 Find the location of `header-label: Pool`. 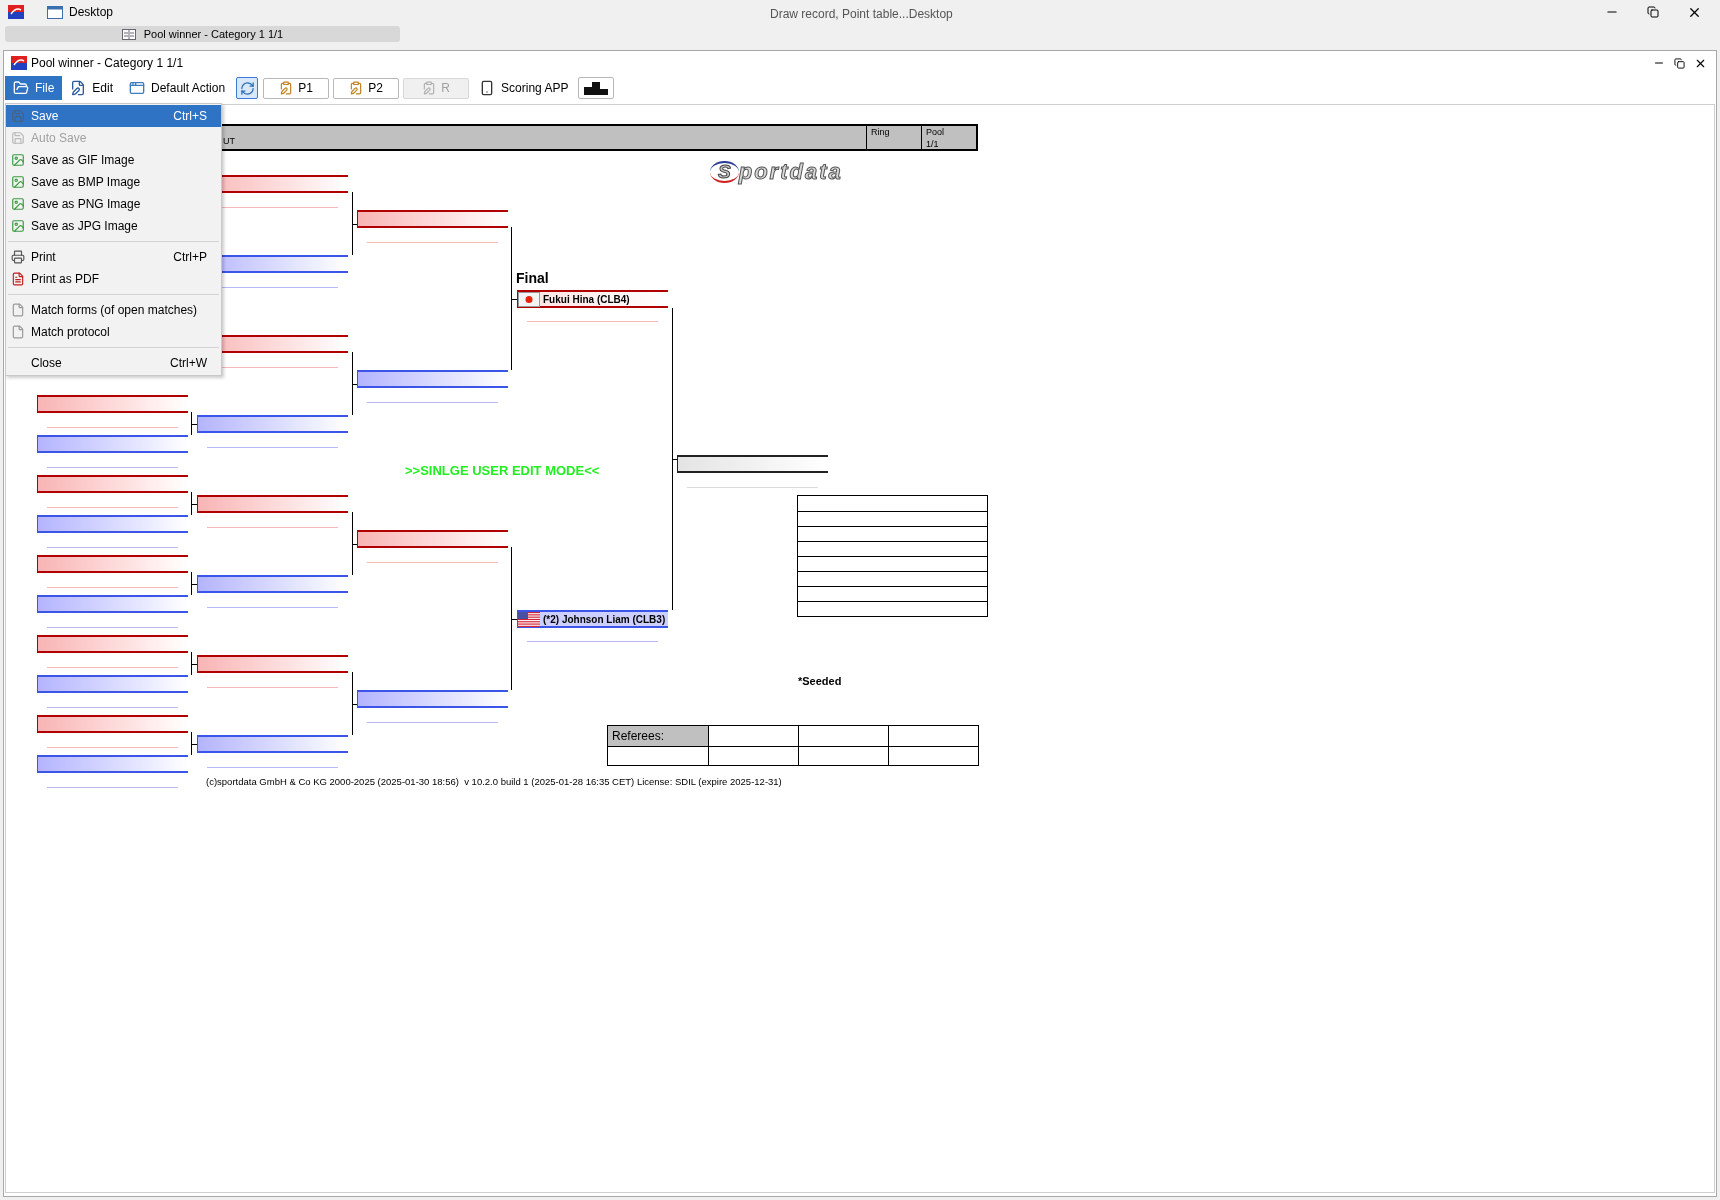

header-label: Pool is located at coordinates (935, 132).